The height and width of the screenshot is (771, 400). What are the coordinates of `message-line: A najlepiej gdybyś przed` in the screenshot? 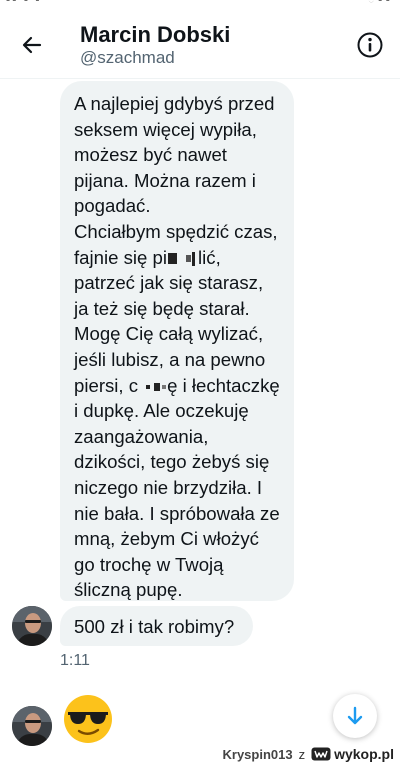 It's located at (174, 103).